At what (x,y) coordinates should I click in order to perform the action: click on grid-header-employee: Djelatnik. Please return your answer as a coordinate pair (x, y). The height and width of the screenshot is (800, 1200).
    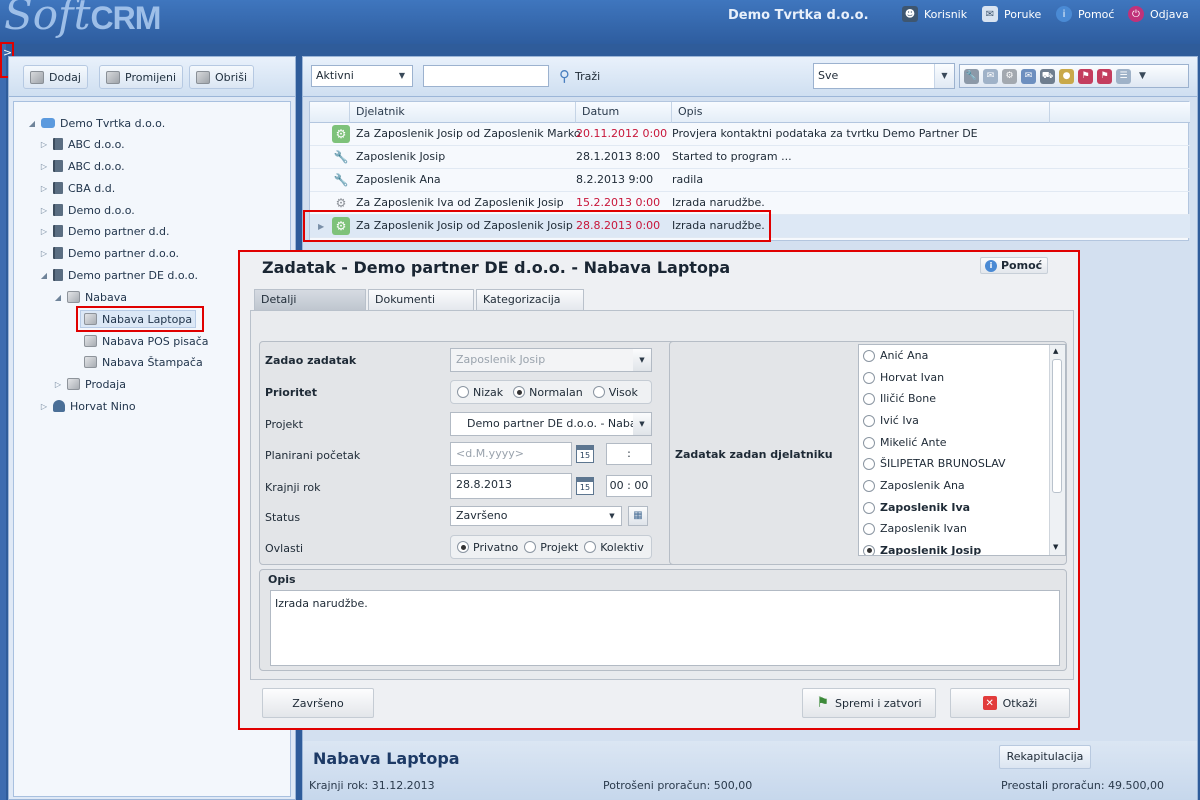
    Looking at the image, I should click on (463, 112).